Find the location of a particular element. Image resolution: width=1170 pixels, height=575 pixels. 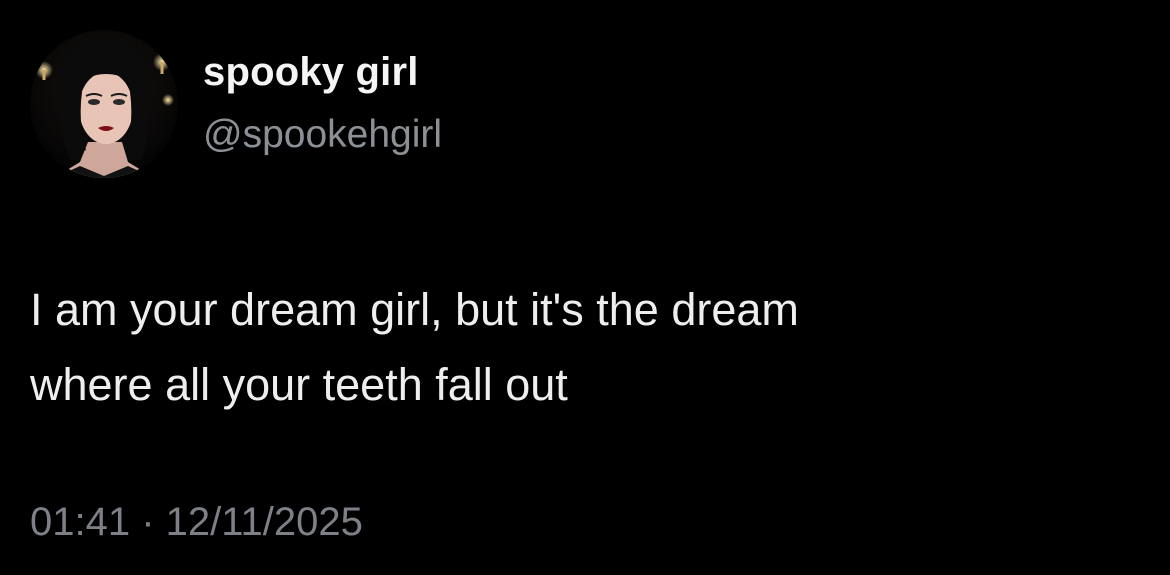

tweet-text-line: where all your teeth fall out is located at coordinates (299, 384).